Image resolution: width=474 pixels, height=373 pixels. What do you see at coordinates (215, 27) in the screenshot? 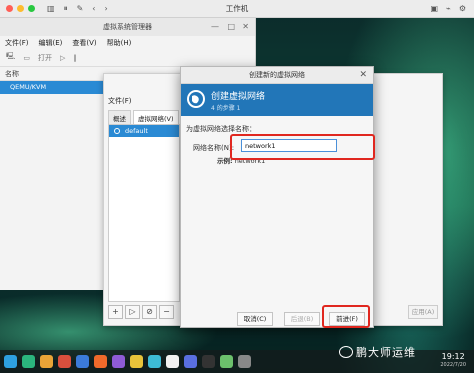
I see `minimize-icon: —` at bounding box center [215, 27].